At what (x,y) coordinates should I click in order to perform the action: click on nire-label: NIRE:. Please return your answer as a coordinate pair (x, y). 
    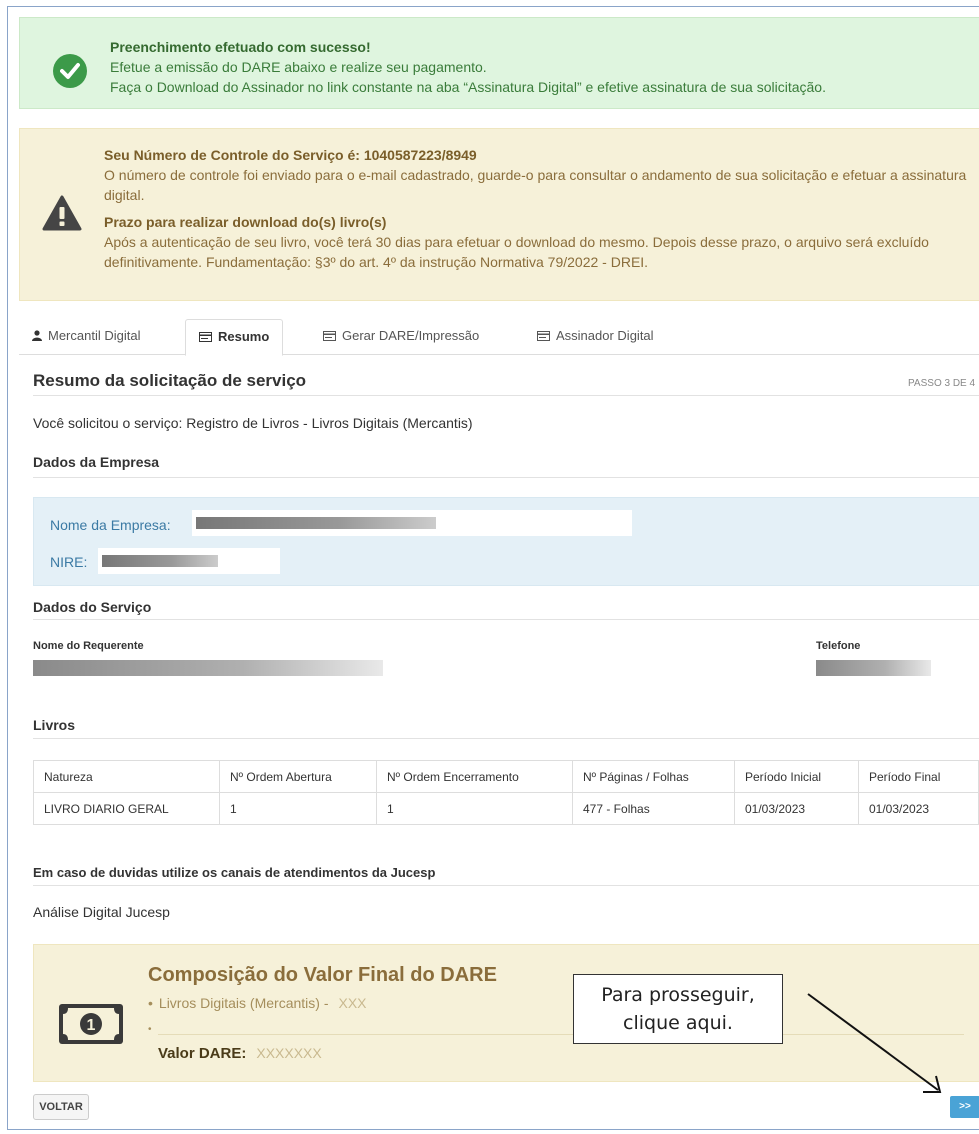
    Looking at the image, I should click on (69, 562).